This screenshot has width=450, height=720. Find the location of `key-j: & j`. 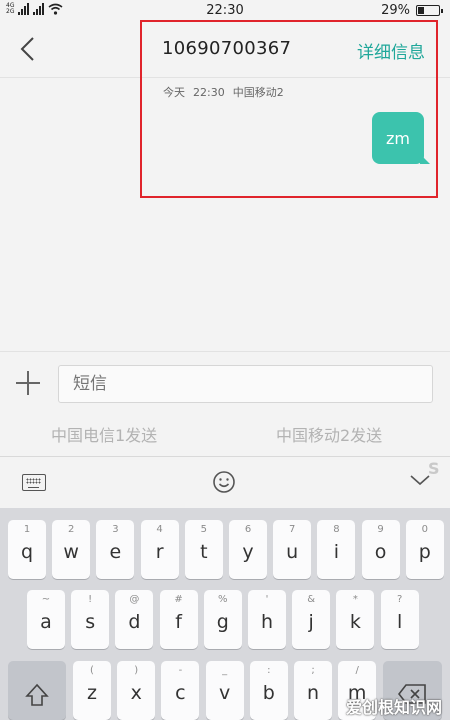

key-j: & j is located at coordinates (311, 619).